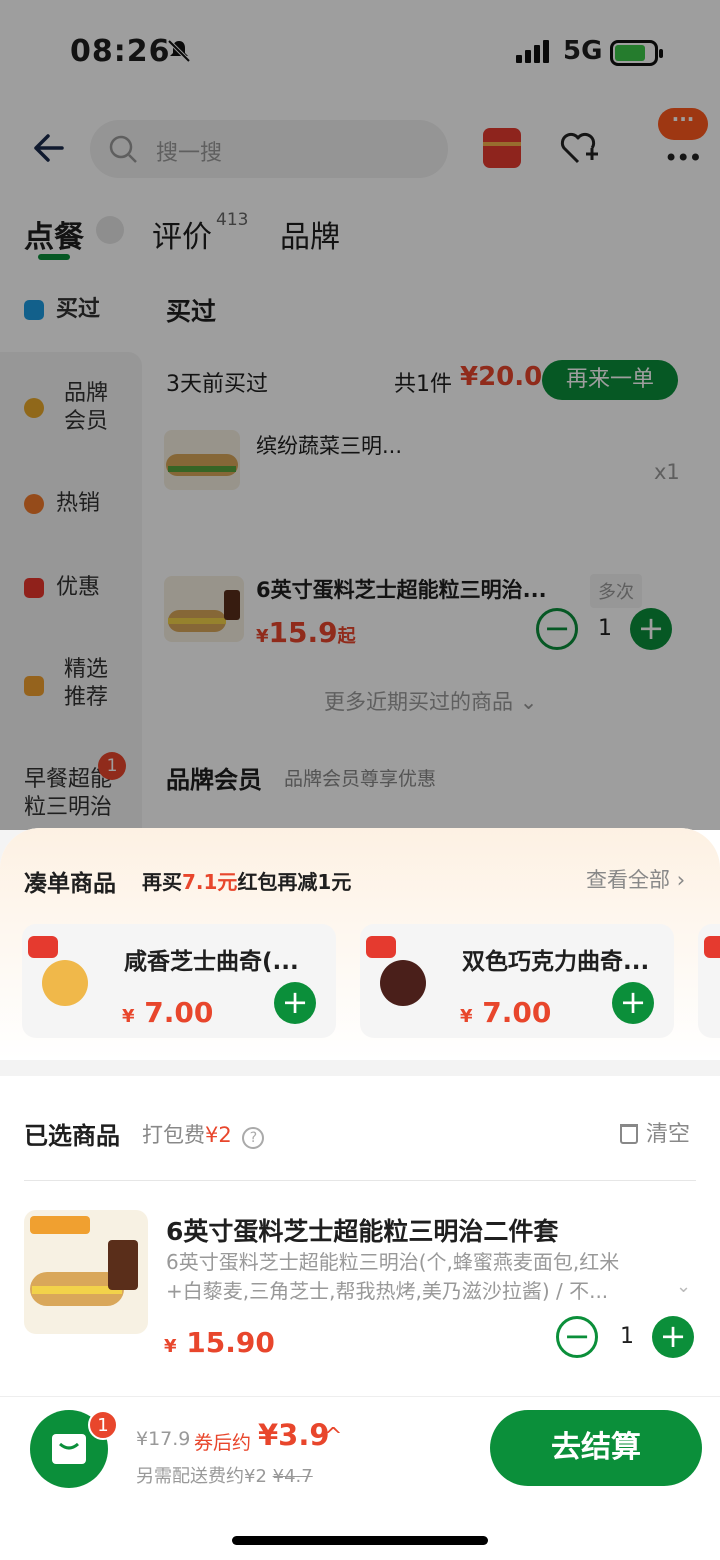 This screenshot has width=720, height=1560. Describe the element at coordinates (635, 879) in the screenshot. I see `view-all-link: 查看全部 ›` at that location.